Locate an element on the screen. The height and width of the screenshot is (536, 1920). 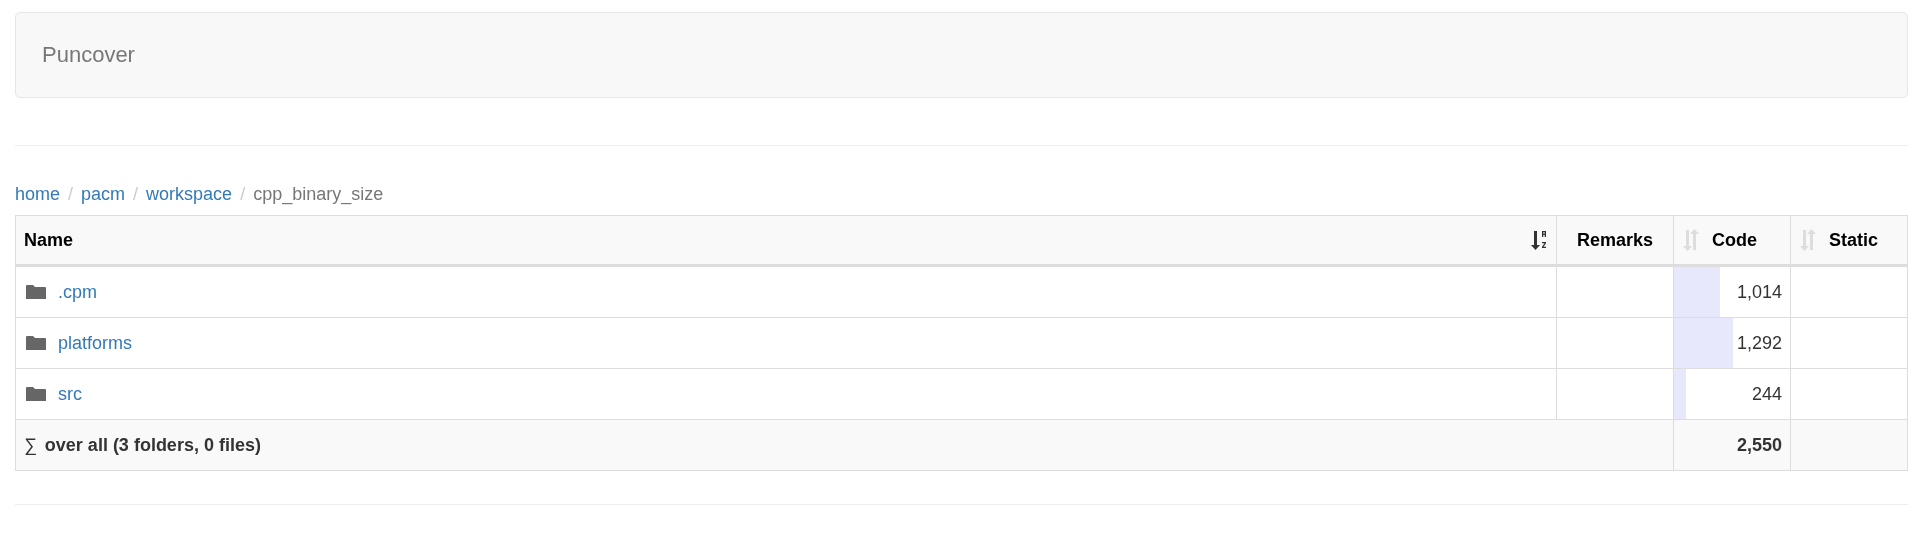
breadcrumb-link: workspace is located at coordinates (189, 194).